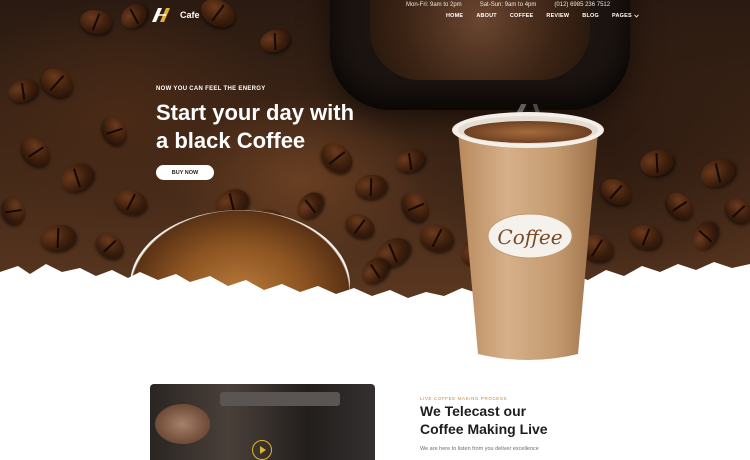 Image resolution: width=750 pixels, height=460 pixels. What do you see at coordinates (176, 15) in the screenshot?
I see `brand-logo: Cafe` at bounding box center [176, 15].